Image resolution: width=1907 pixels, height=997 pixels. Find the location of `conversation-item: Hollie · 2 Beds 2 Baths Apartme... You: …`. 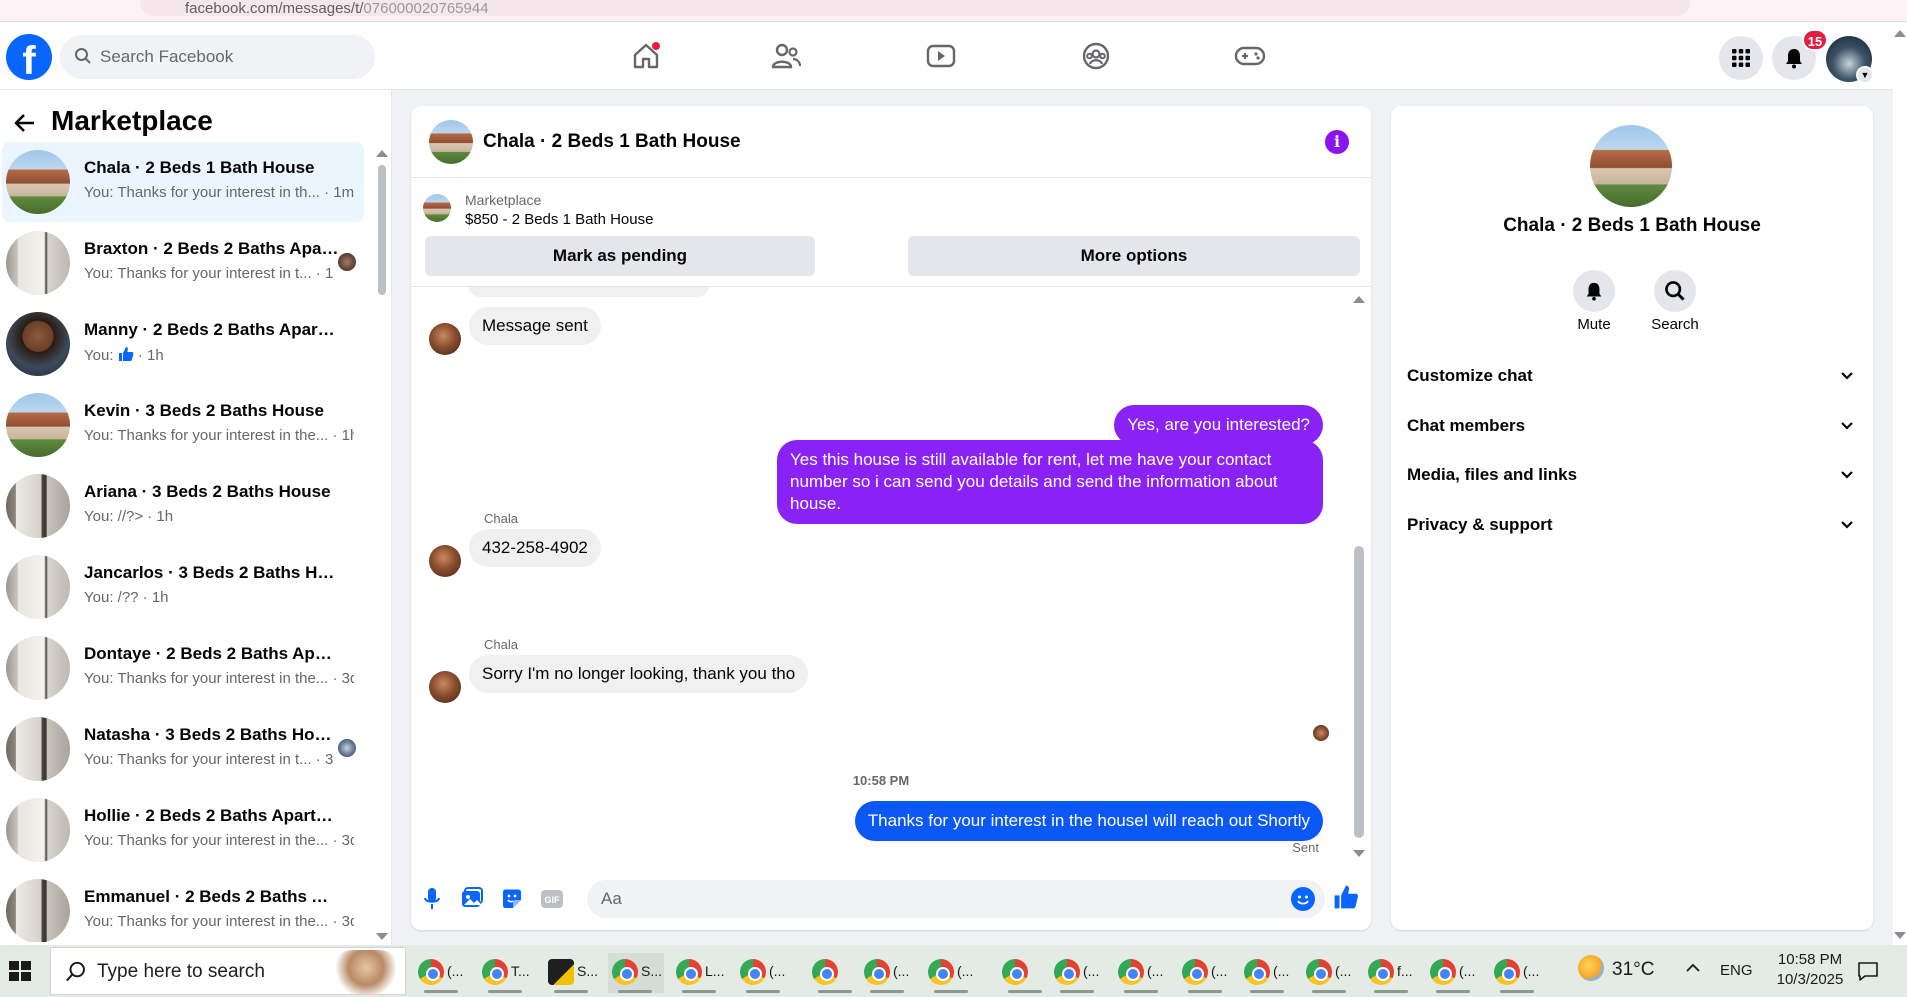

conversation-item: Hollie · 2 Beds 2 Baths Apartme... You: … is located at coordinates (183, 830).